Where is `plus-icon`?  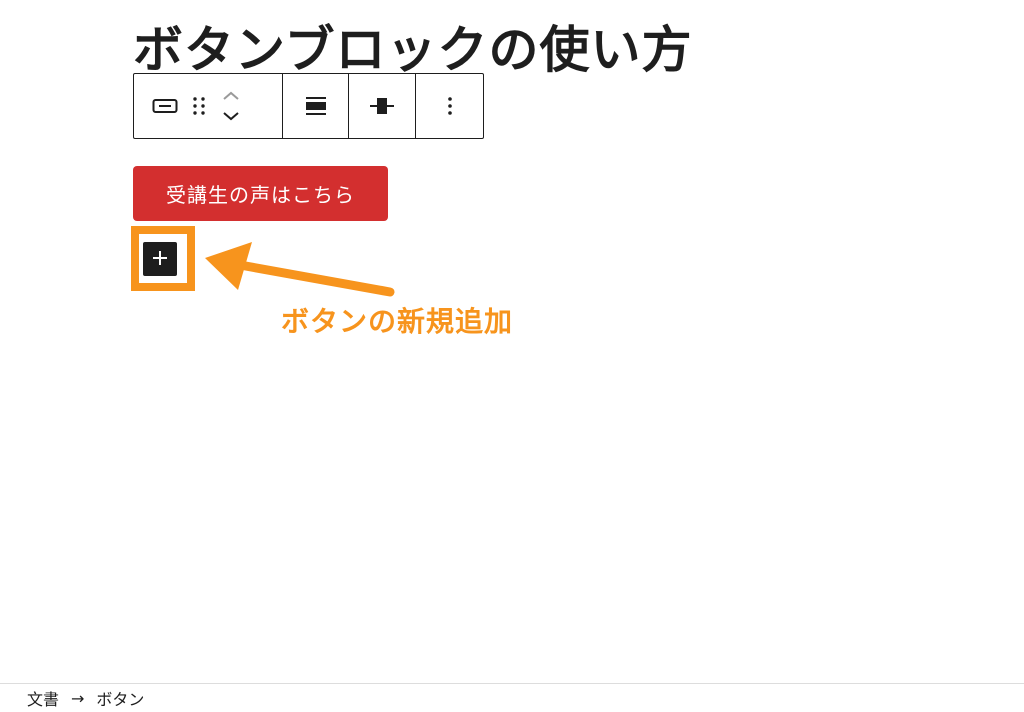 plus-icon is located at coordinates (160, 259).